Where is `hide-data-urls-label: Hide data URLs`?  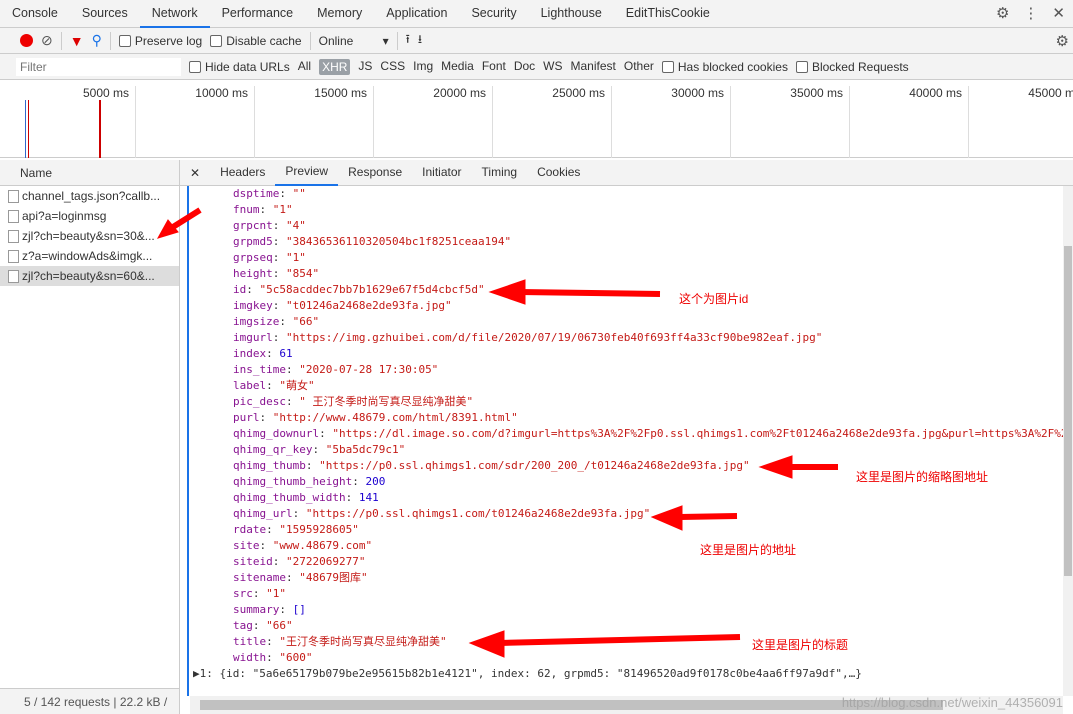 hide-data-urls-label: Hide data URLs is located at coordinates (247, 66).